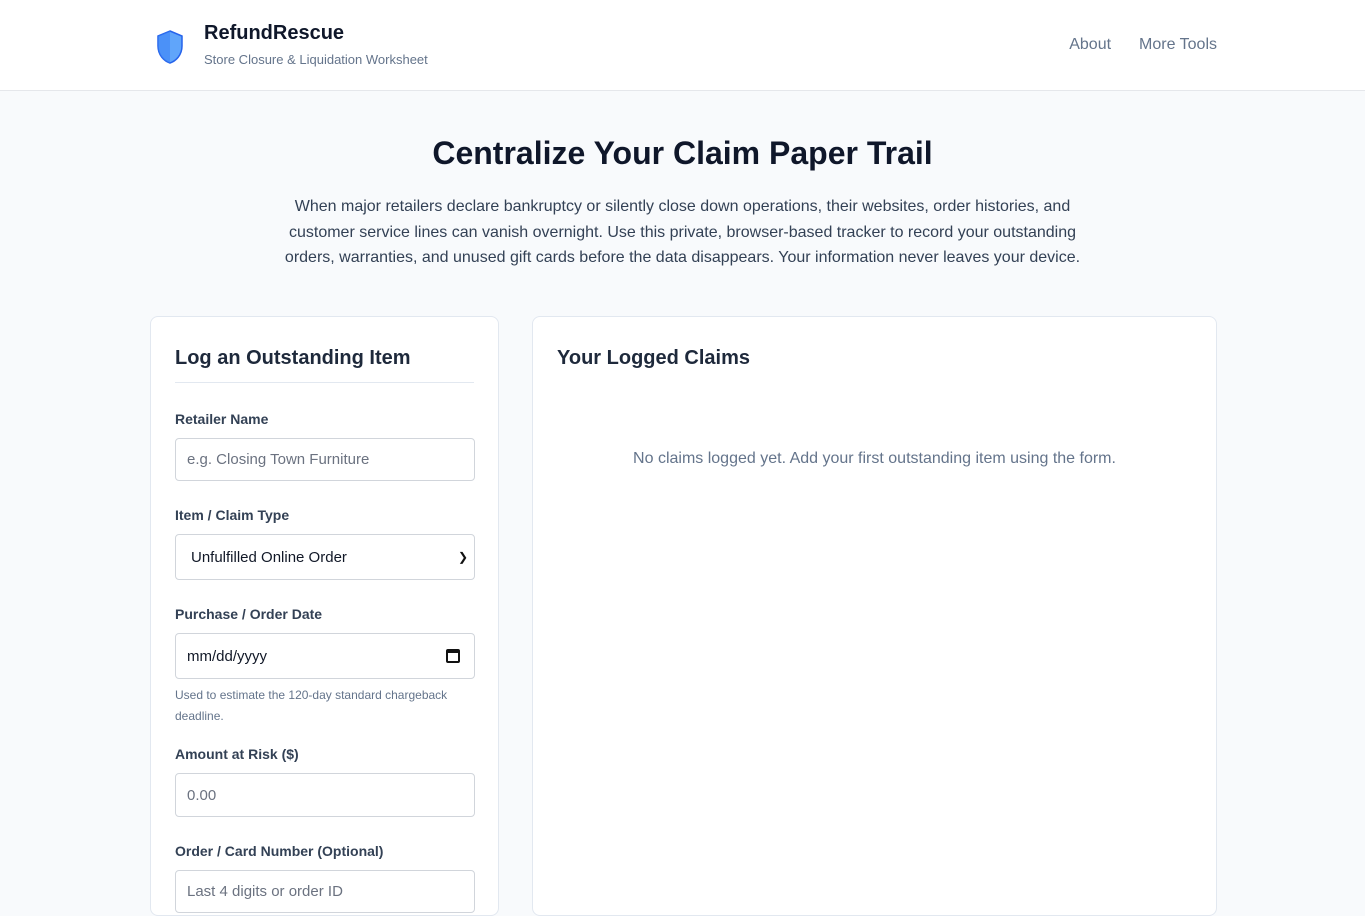 Image resolution: width=1365 pixels, height=916 pixels. I want to click on order-number-label: Order / Card Number (Optional), so click(279, 851).